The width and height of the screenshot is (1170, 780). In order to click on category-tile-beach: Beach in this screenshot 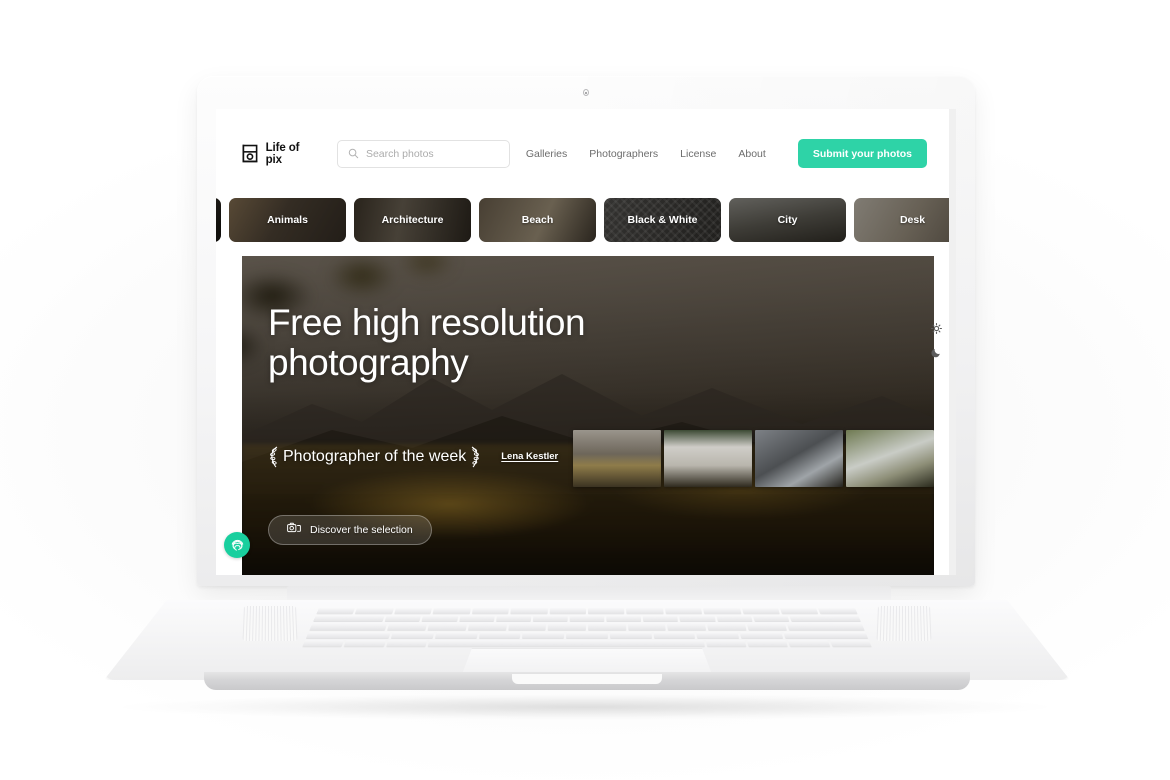, I will do `click(537, 220)`.